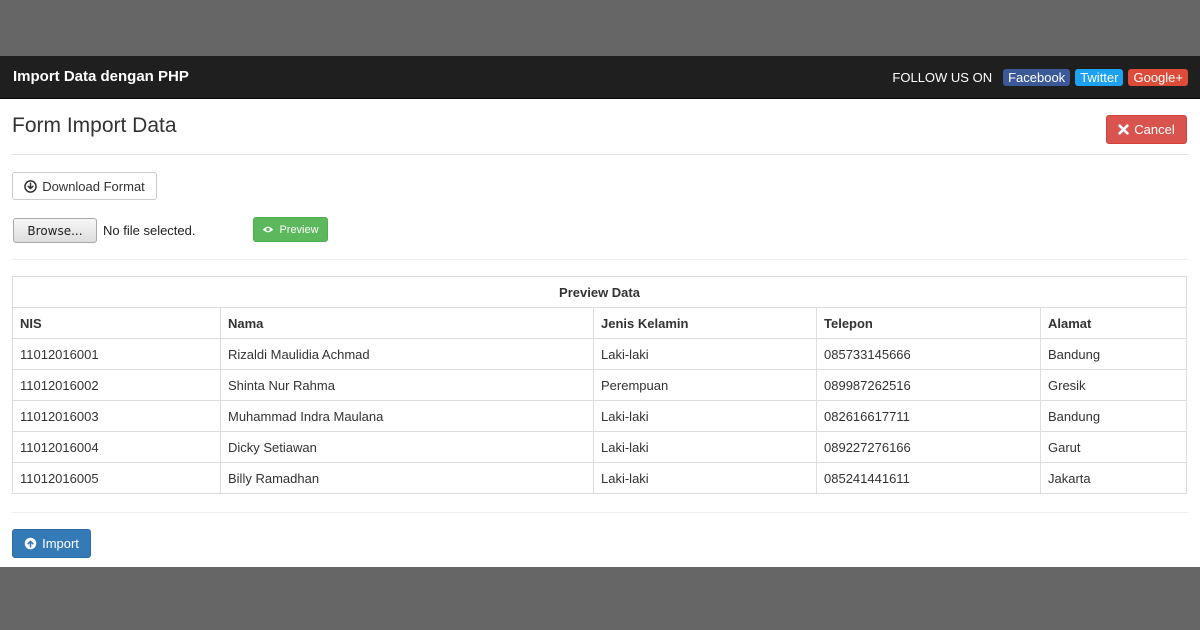  What do you see at coordinates (31, 186) in the screenshot?
I see `download-icon` at bounding box center [31, 186].